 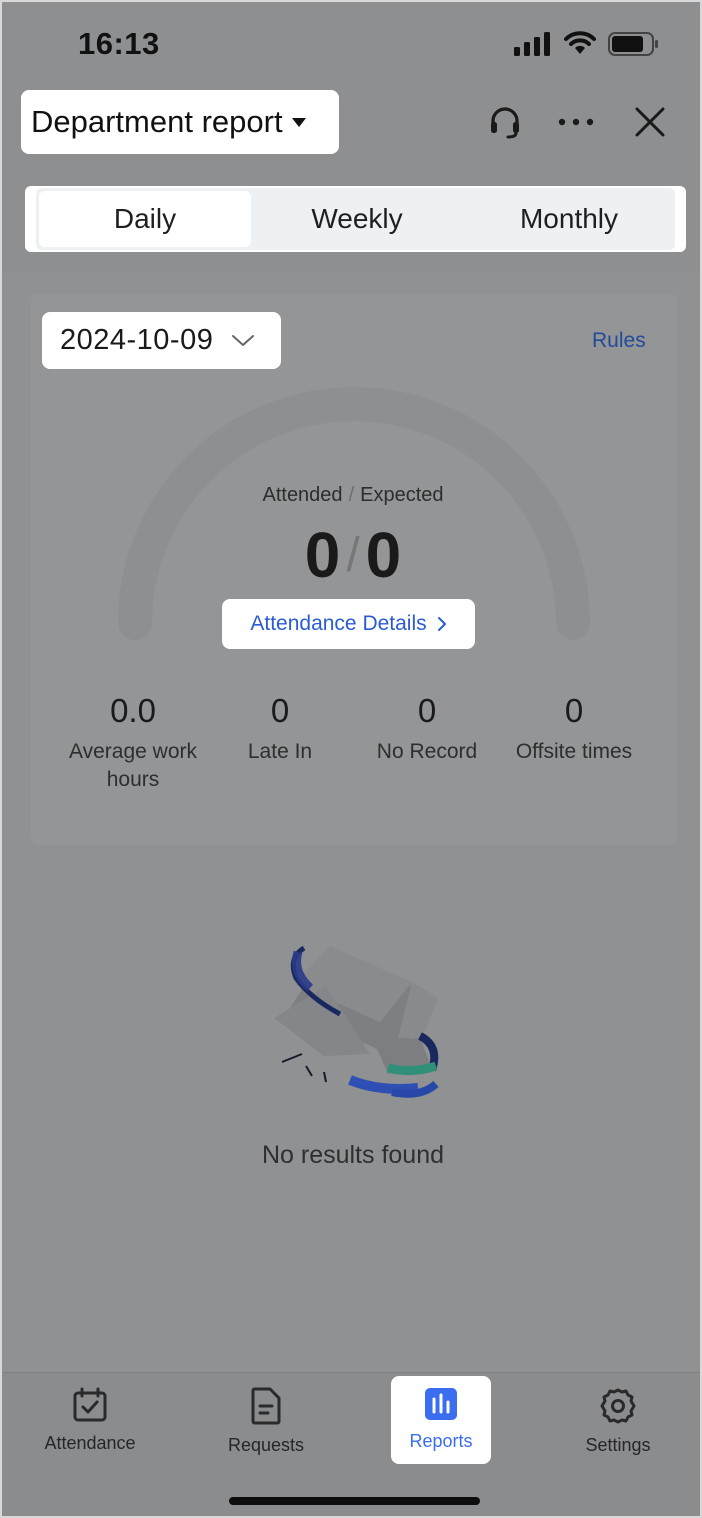 I want to click on empty-box-icon, so click(x=356, y=1021).